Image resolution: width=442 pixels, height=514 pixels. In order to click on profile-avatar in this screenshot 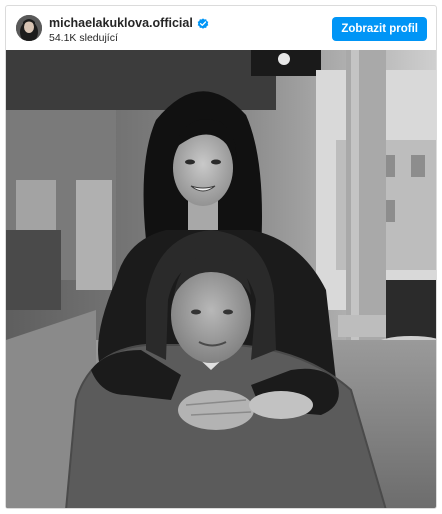, I will do `click(29, 28)`.